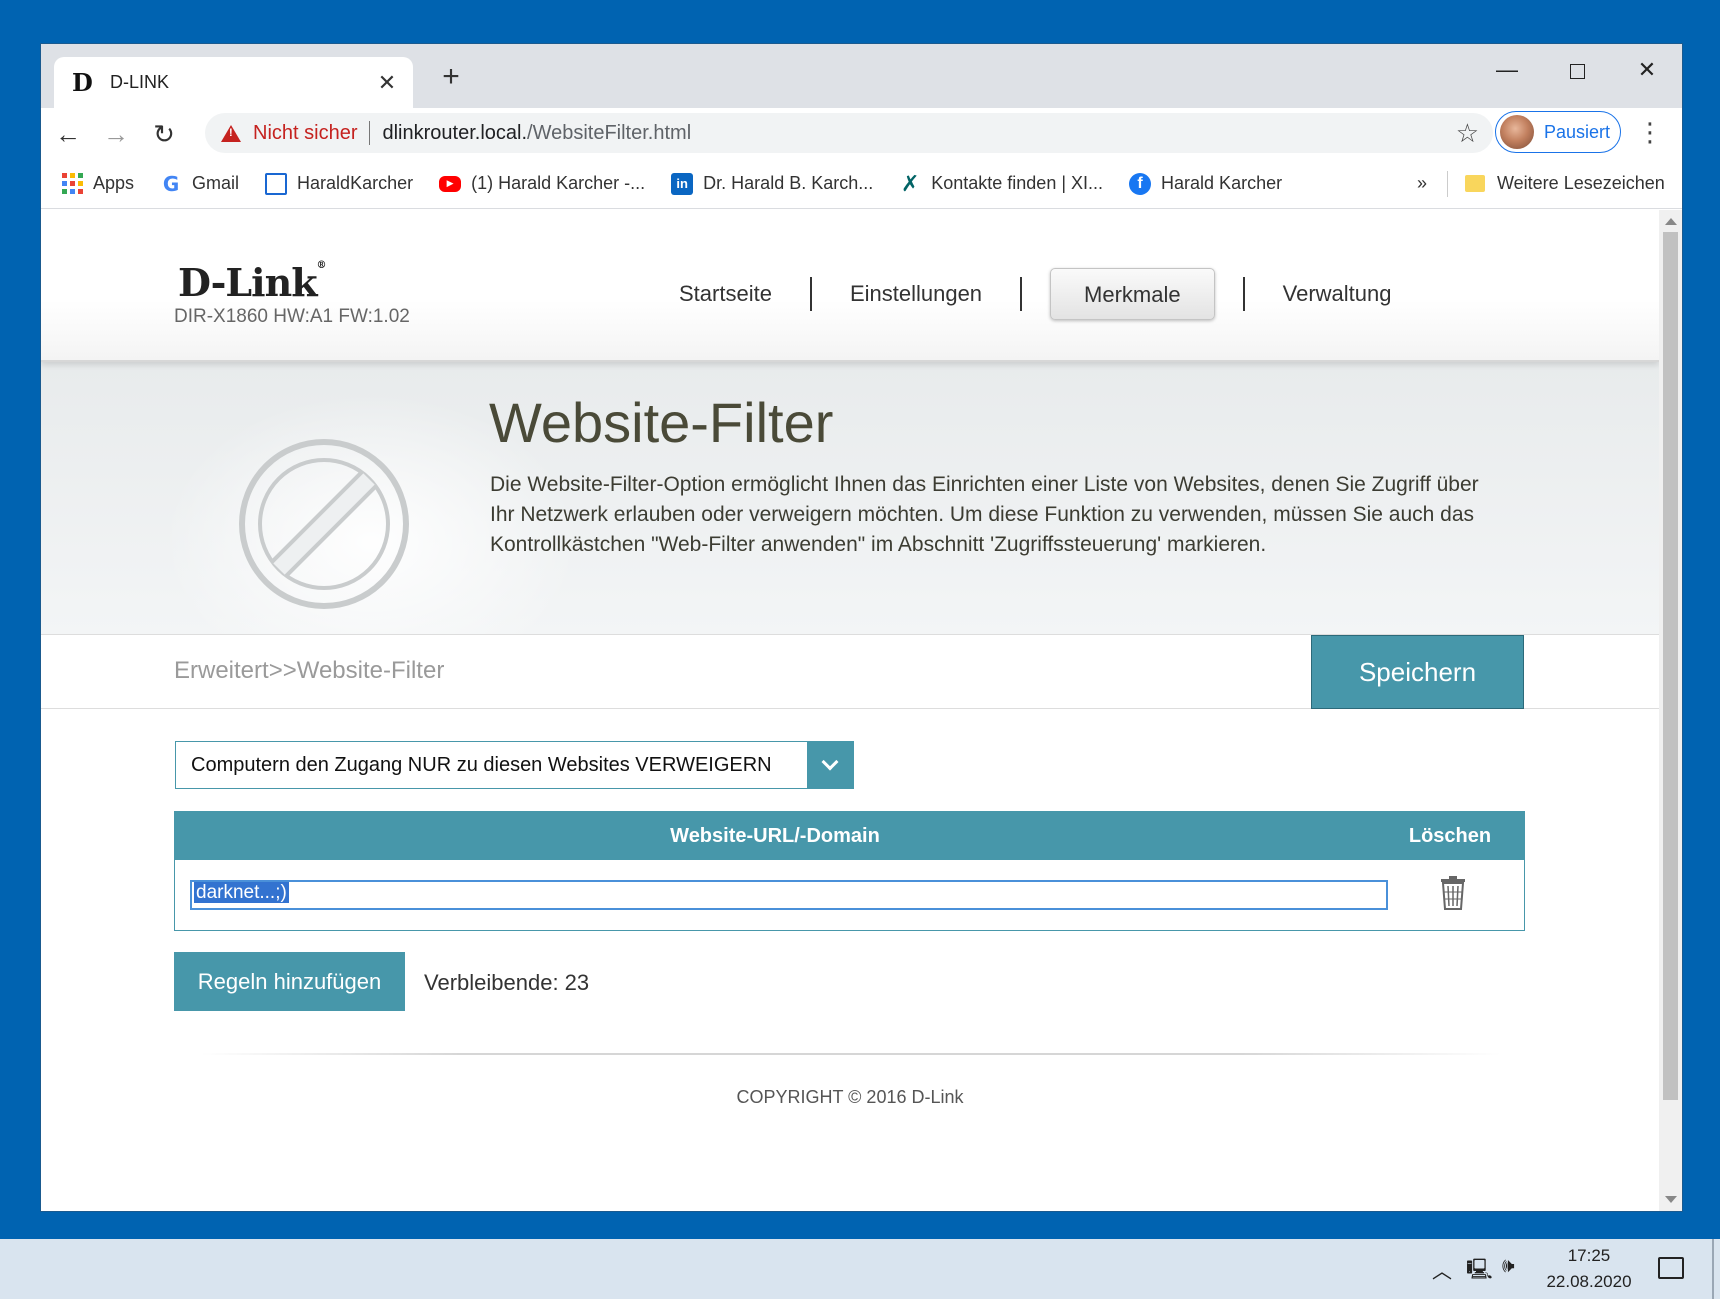 Image resolution: width=1720 pixels, height=1299 pixels. What do you see at coordinates (1671, 1268) in the screenshot?
I see `notification-icon` at bounding box center [1671, 1268].